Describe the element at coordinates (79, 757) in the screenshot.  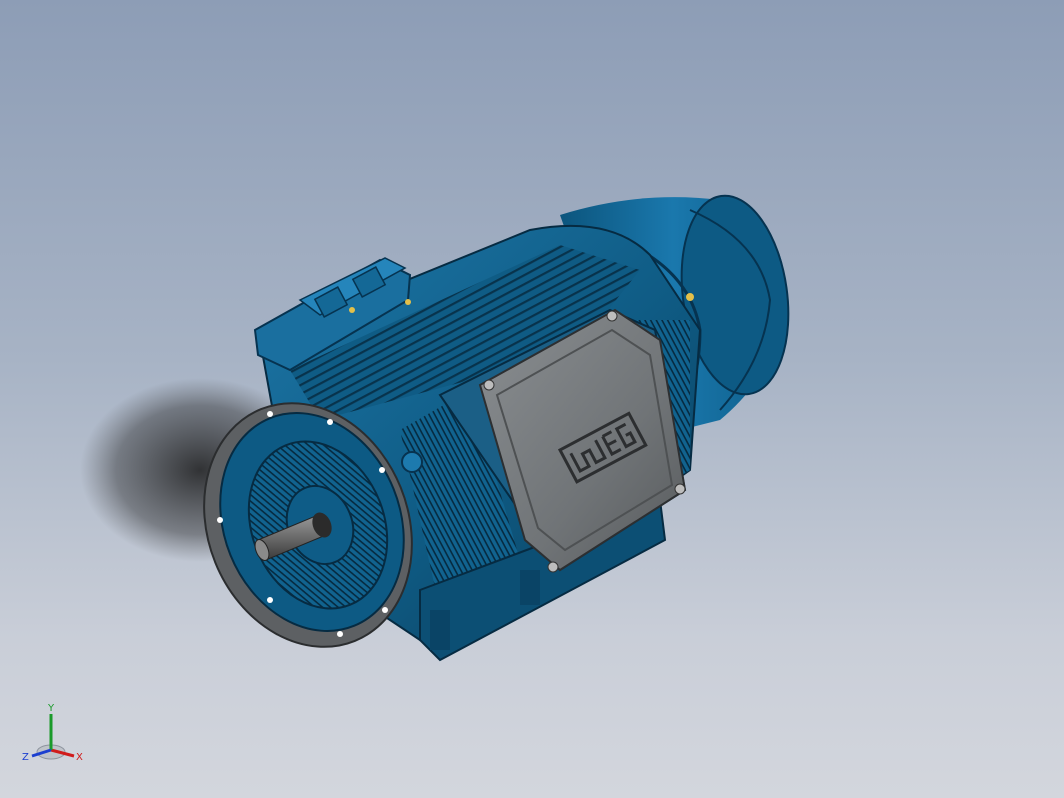
I see `x-axis-label: X` at that location.